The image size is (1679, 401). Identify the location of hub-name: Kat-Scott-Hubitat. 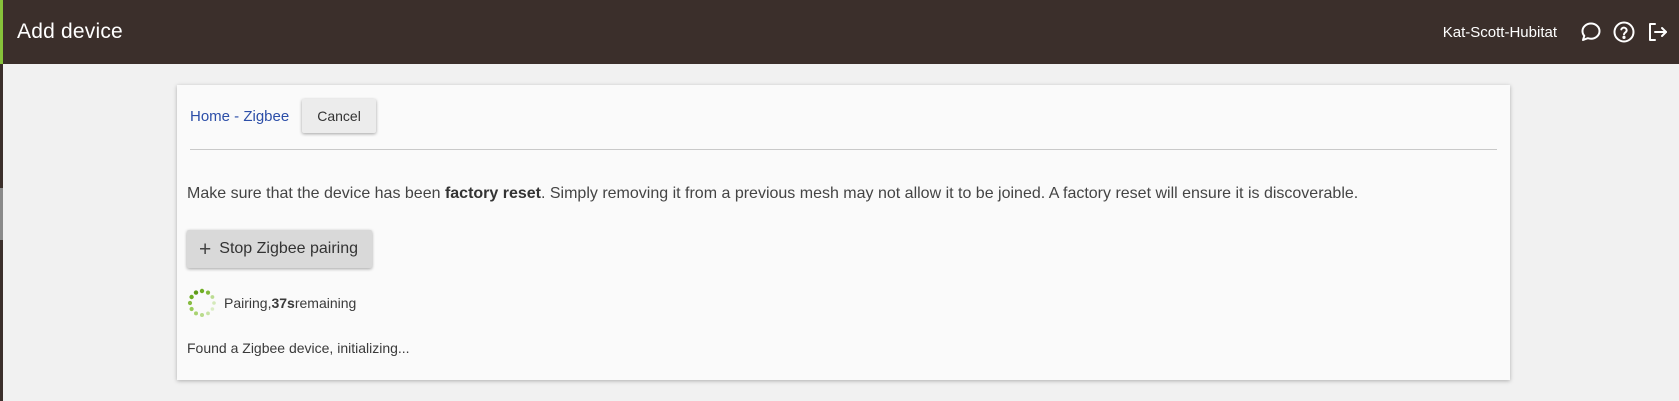
(1500, 32).